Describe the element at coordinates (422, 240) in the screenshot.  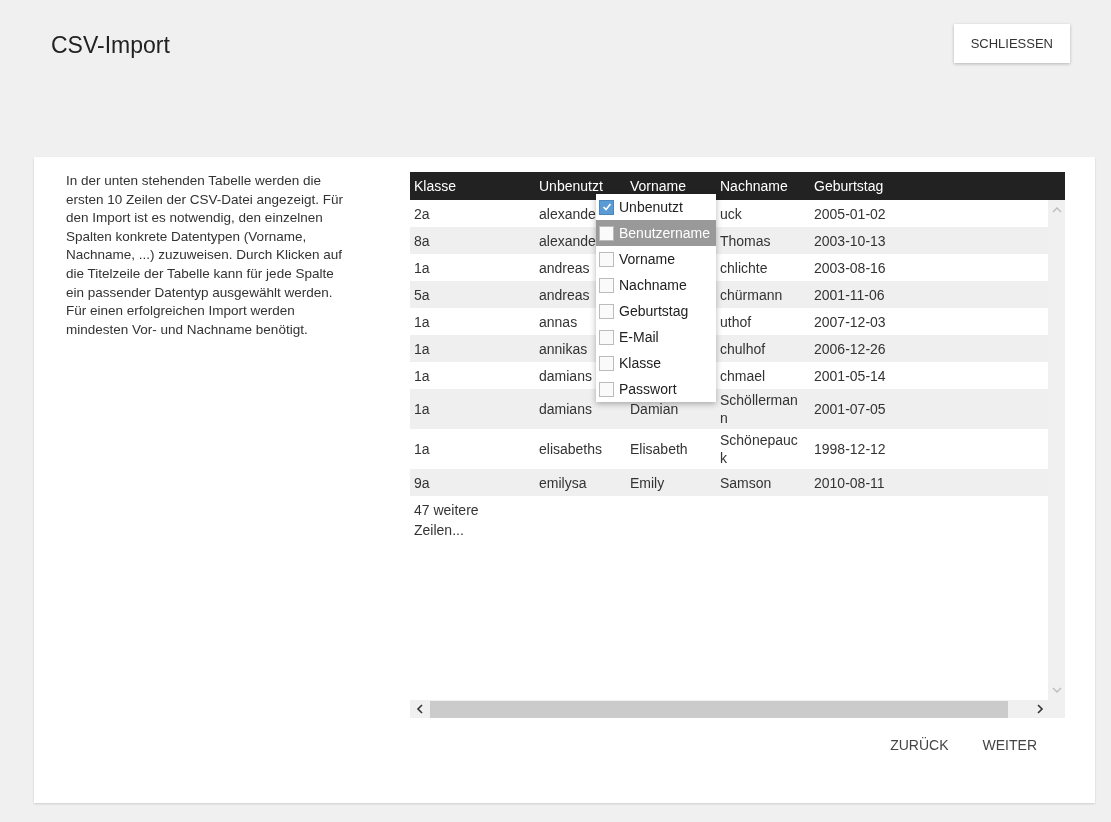
I see `table-cell: 8a` at that location.